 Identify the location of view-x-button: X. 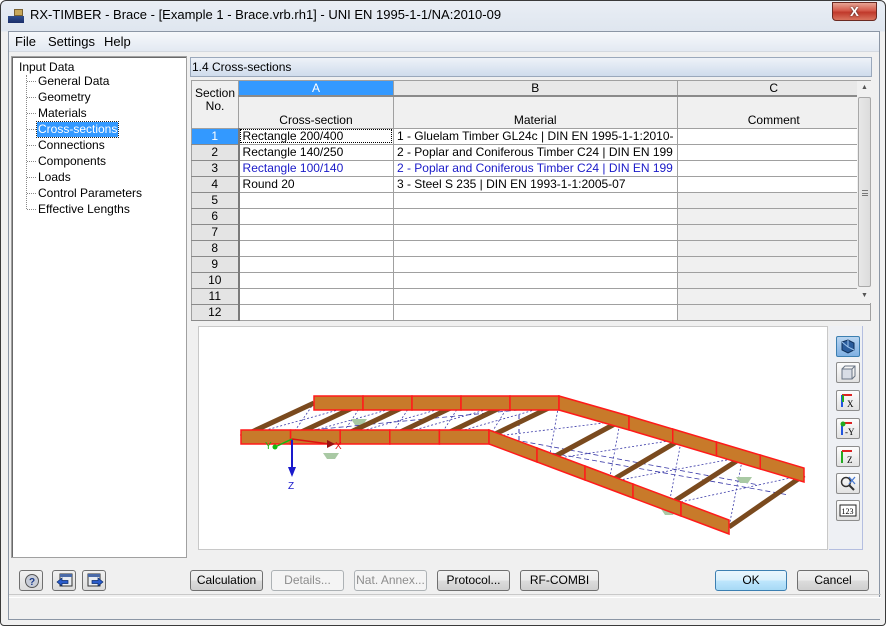
(848, 400).